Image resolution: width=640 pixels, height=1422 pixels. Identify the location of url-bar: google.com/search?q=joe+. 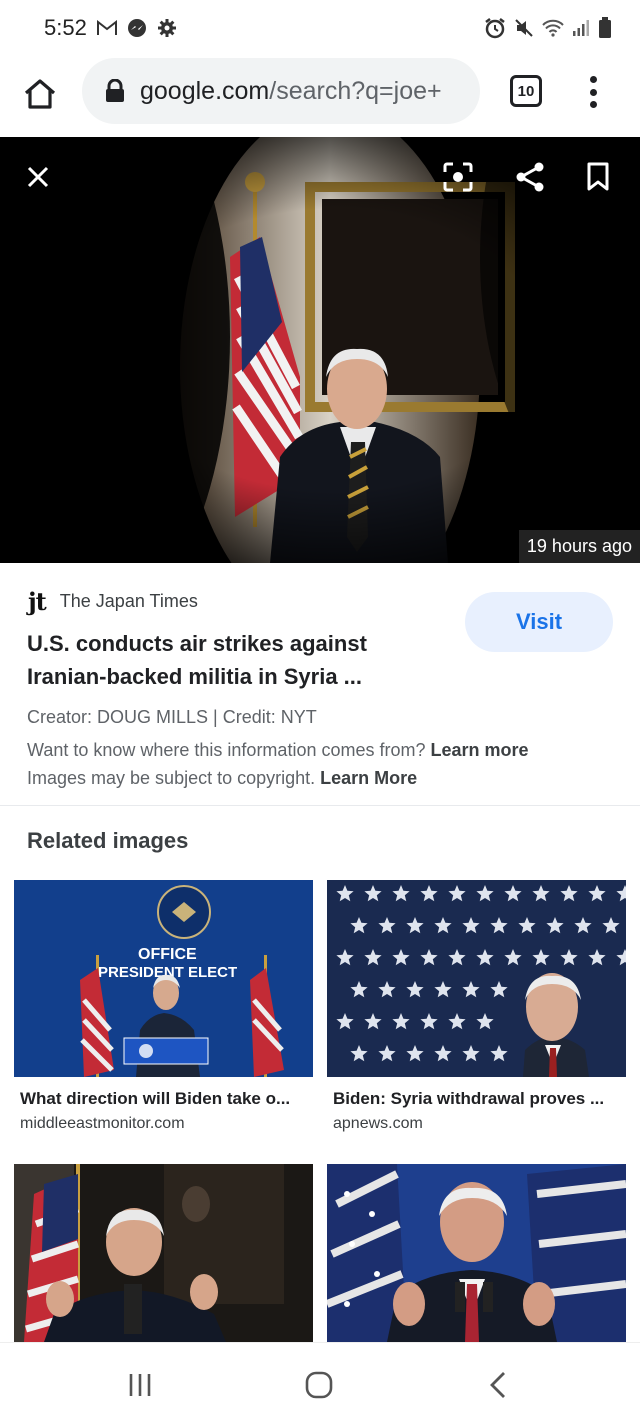
(281, 91).